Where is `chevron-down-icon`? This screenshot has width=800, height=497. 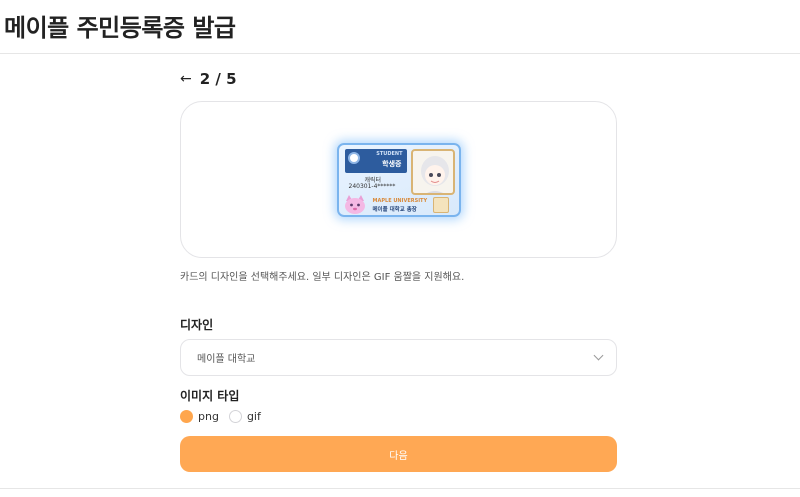
chevron-down-icon is located at coordinates (598, 355).